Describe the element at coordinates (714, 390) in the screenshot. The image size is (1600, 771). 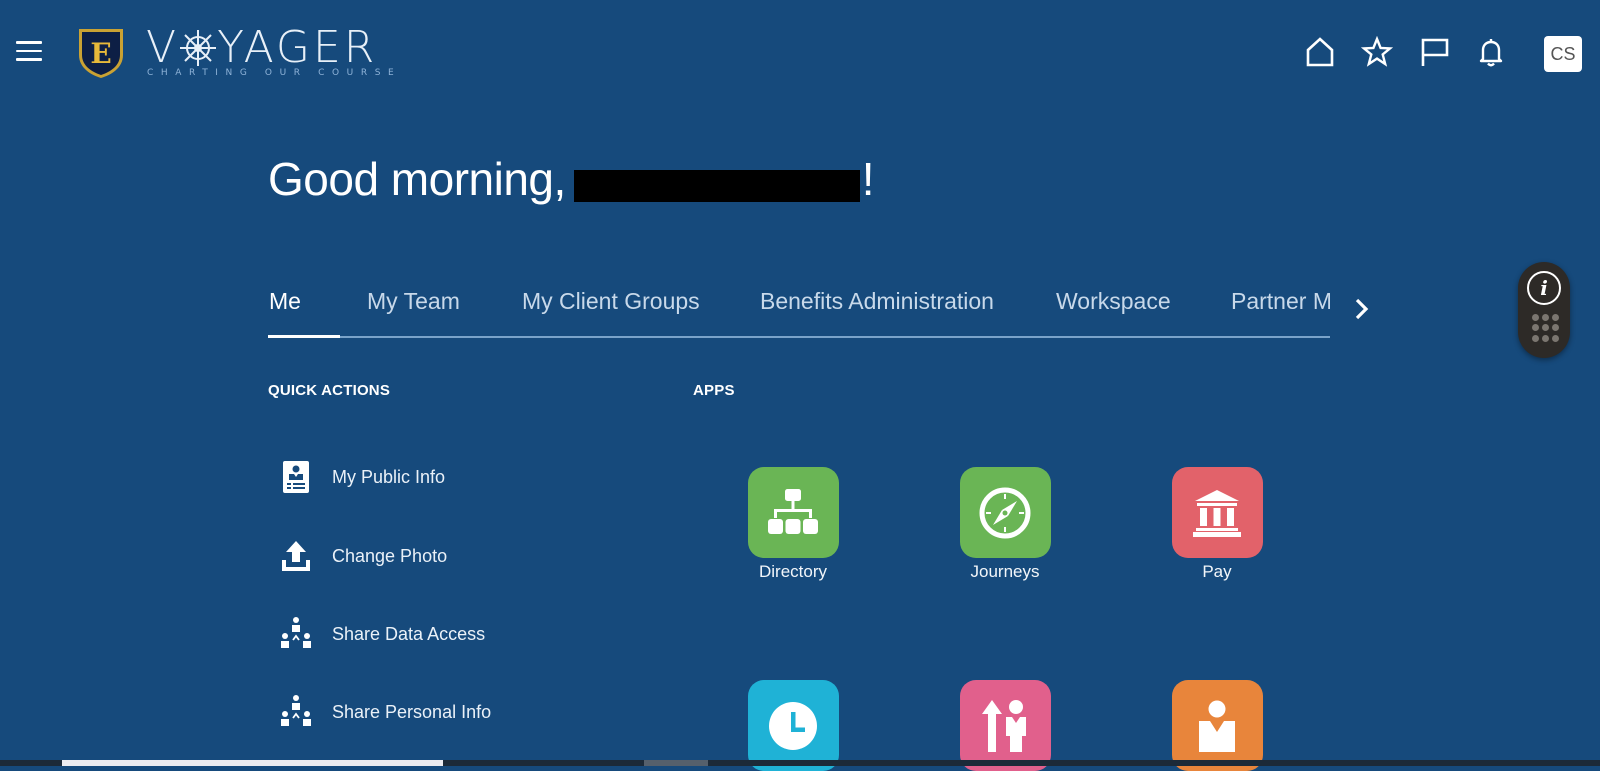
I see `apps-heading: APPS` at that location.